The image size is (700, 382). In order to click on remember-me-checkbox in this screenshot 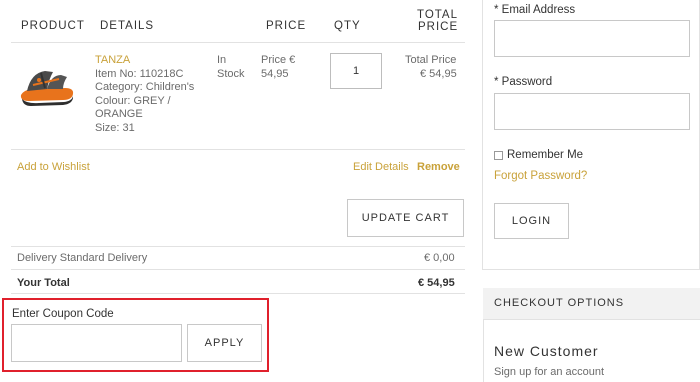, I will do `click(498, 155)`.